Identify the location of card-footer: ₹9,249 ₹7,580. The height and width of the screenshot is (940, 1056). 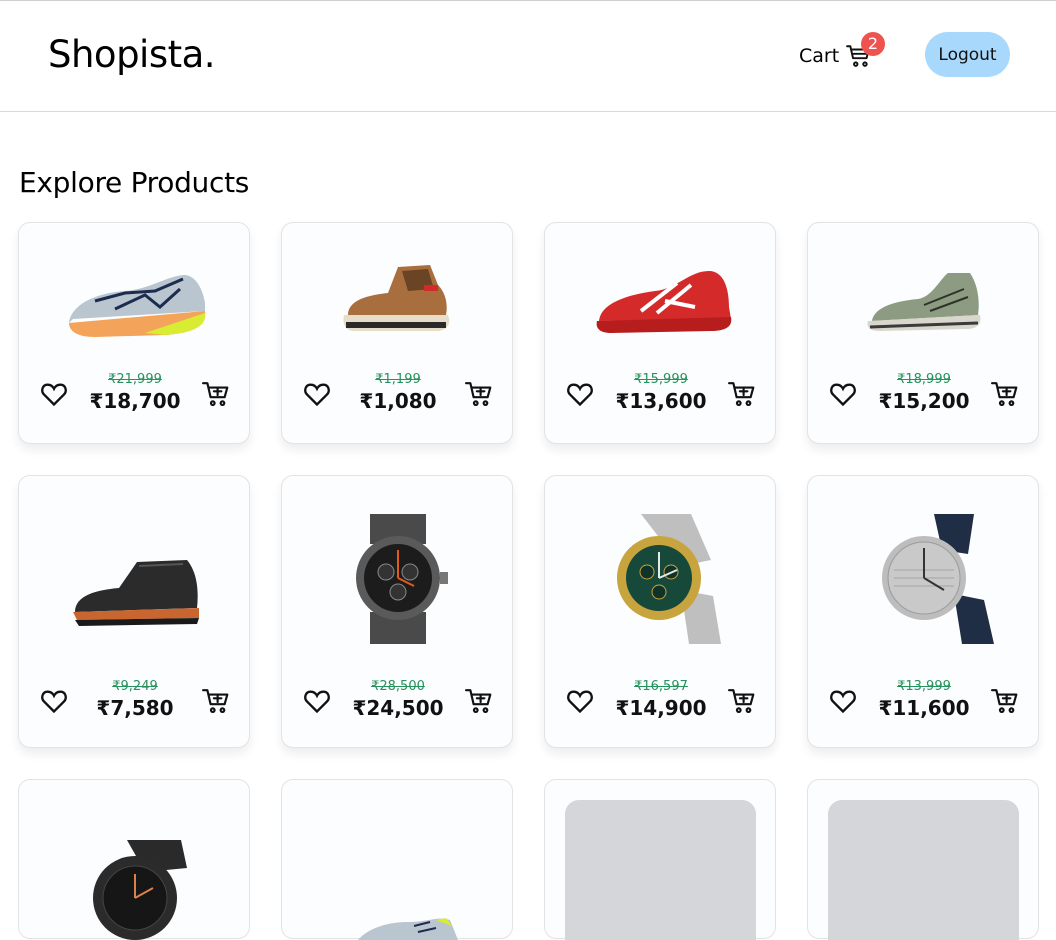
(134, 701).